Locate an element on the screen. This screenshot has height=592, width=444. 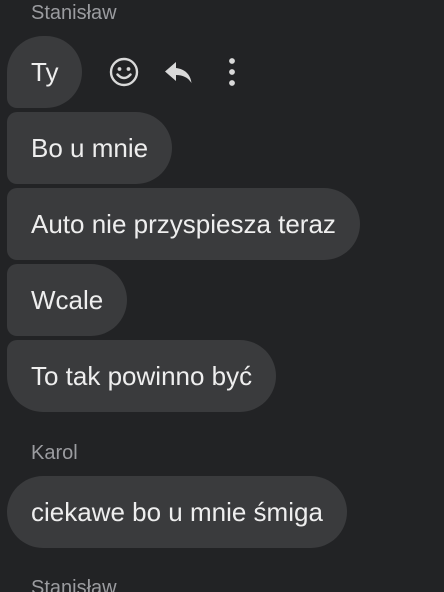
message-bubble: Bo u mnie is located at coordinates (90, 148).